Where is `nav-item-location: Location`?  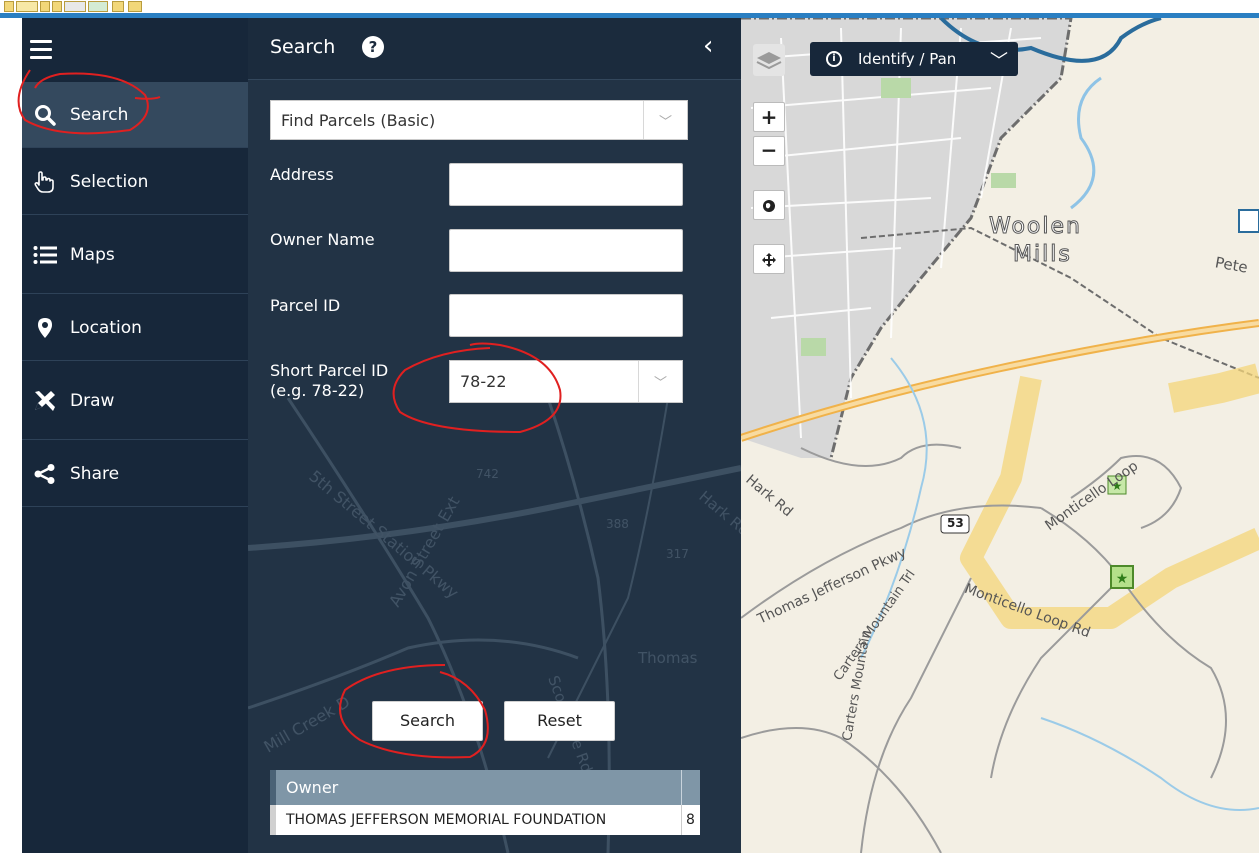 nav-item-location: Location is located at coordinates (135, 328).